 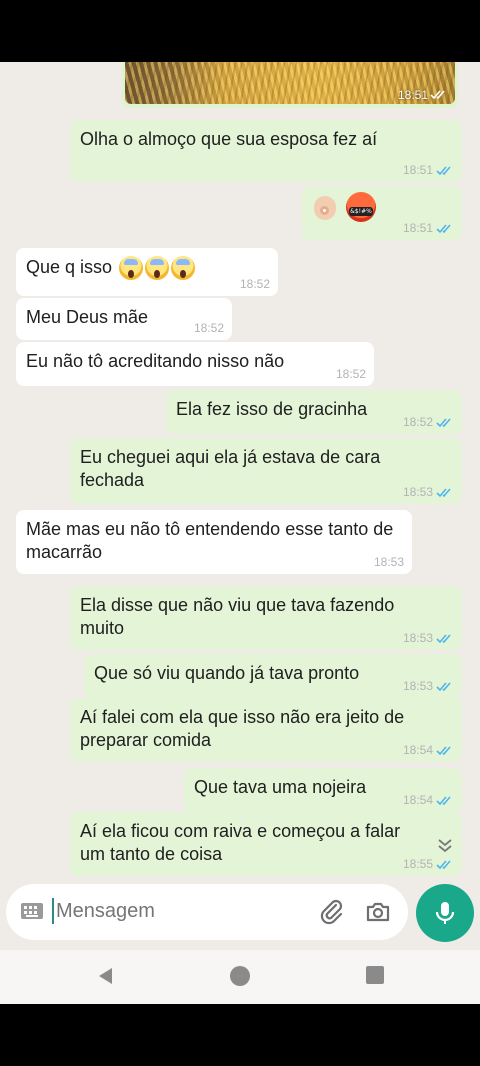 I want to click on message-bubble-outgoing: Que só viu quando já tava pronto 18:53, so click(x=273, y=676).